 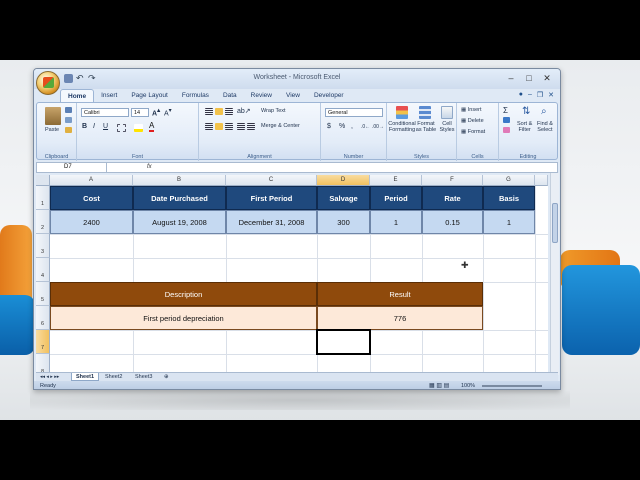 I want to click on number-format-select: General, so click(x=354, y=112).